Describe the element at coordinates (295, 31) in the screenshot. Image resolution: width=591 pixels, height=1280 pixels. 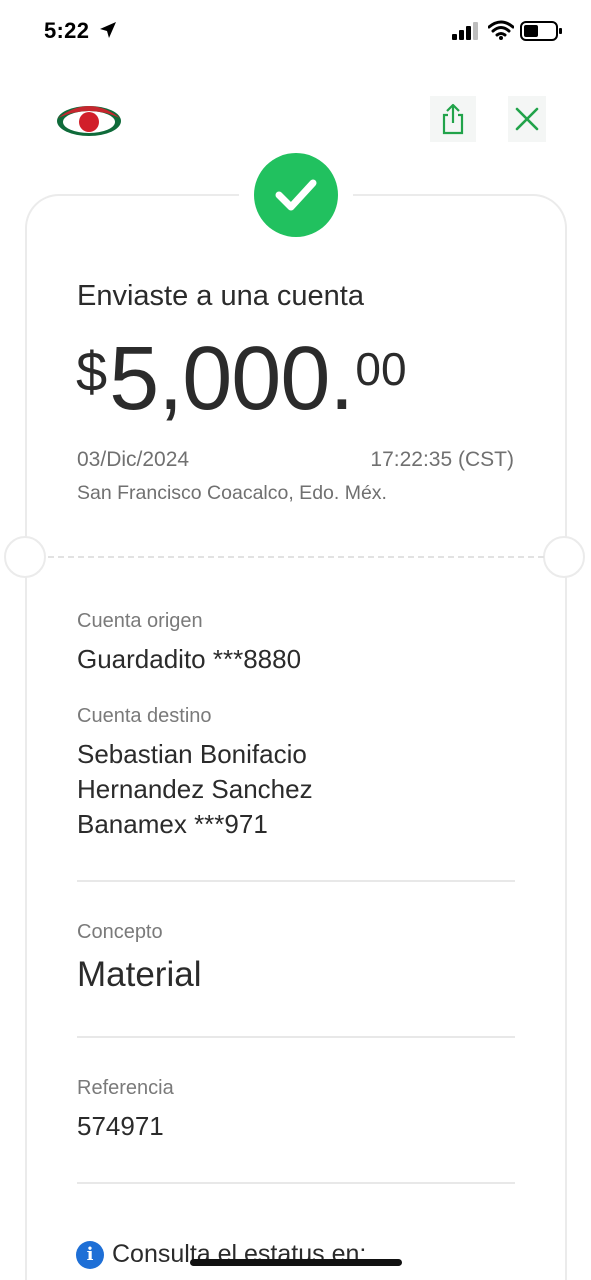
I see `status-bar: 5:22` at that location.